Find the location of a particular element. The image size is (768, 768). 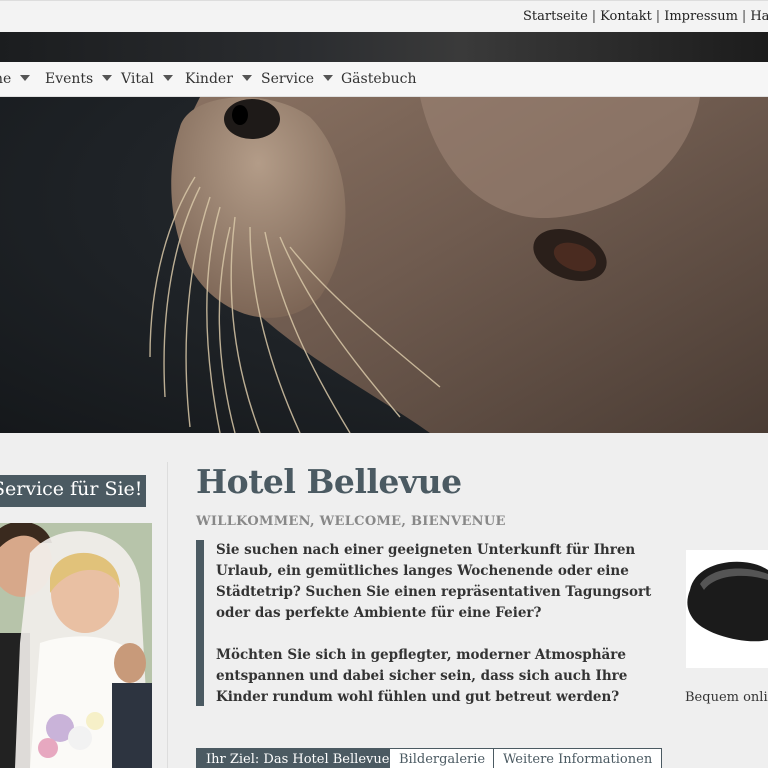

nav-item-label: Events is located at coordinates (69, 79).